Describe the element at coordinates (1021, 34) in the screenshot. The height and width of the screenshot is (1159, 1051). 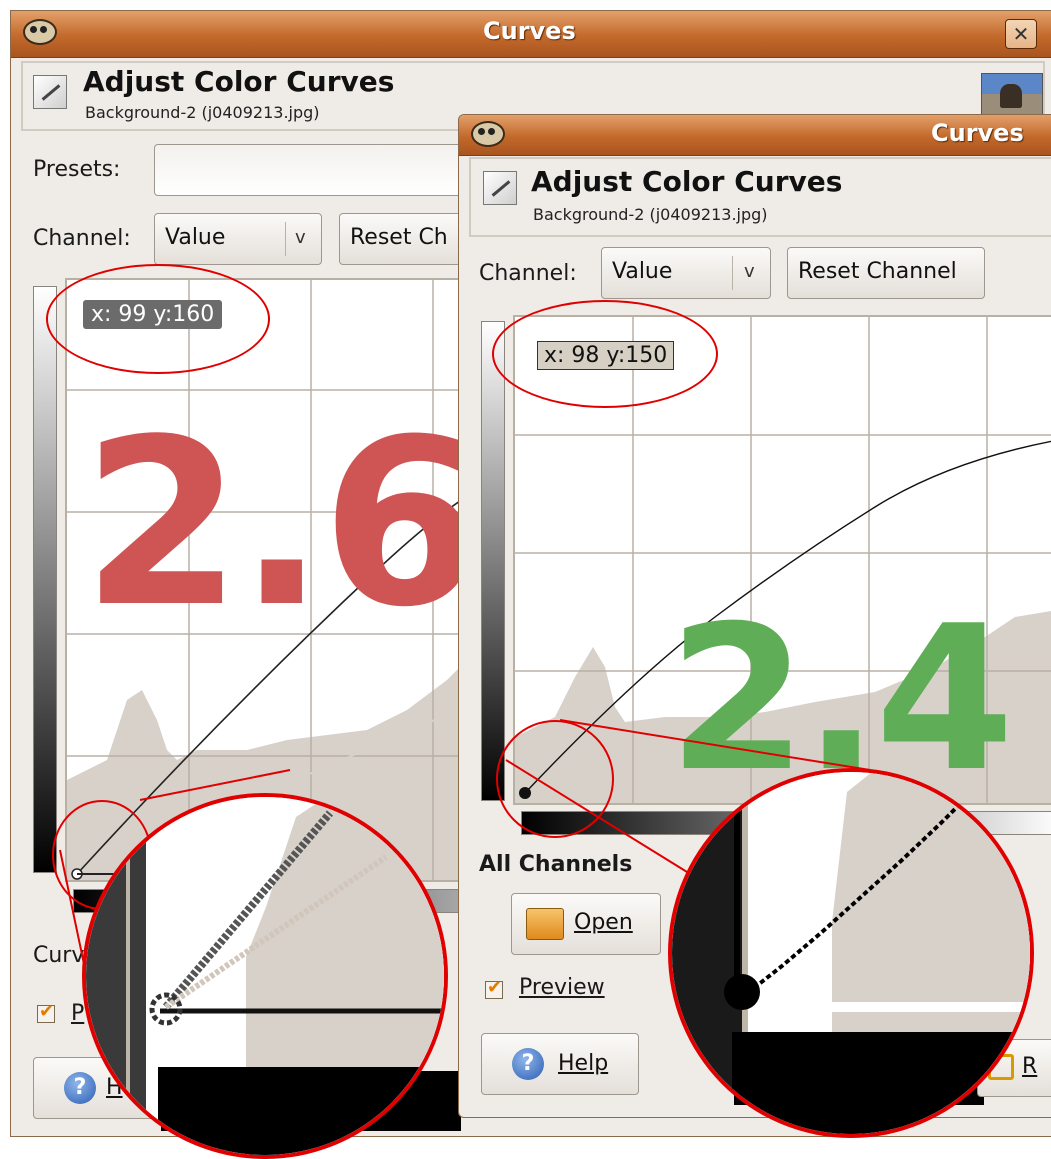
I see `close-icon: ✕` at that location.